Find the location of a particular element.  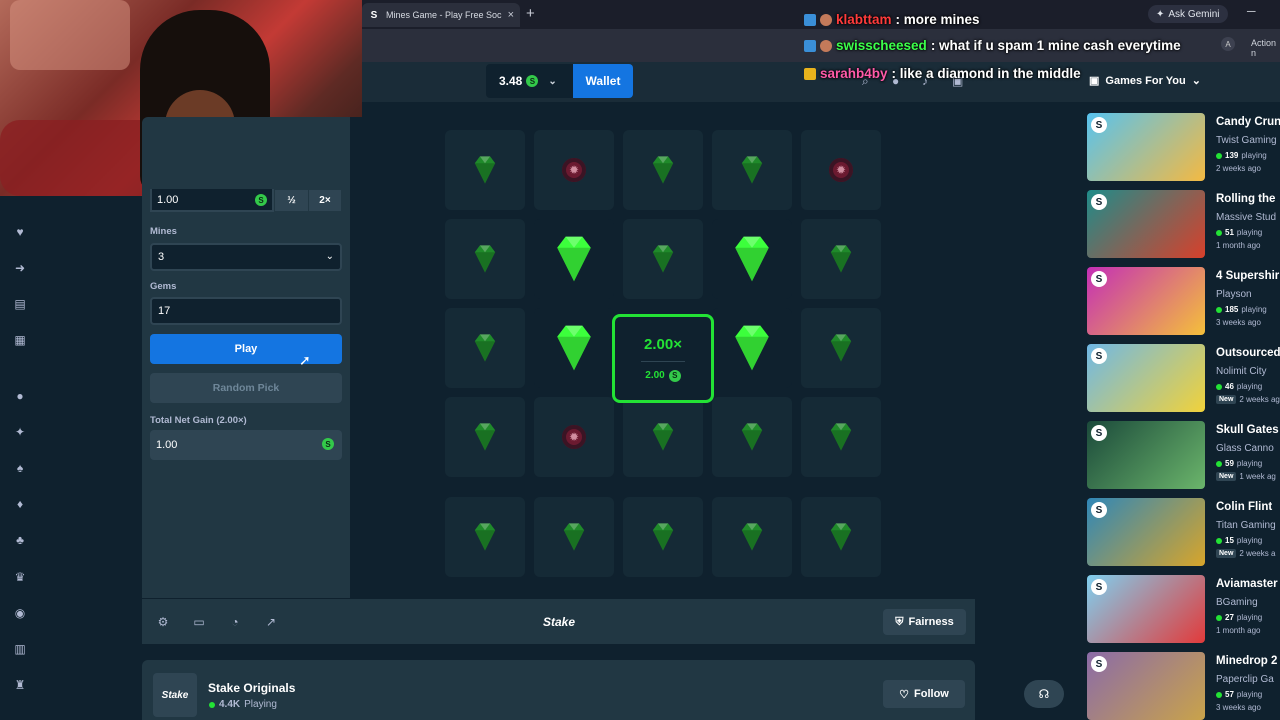

crown-icon: ♛ is located at coordinates (20, 577).